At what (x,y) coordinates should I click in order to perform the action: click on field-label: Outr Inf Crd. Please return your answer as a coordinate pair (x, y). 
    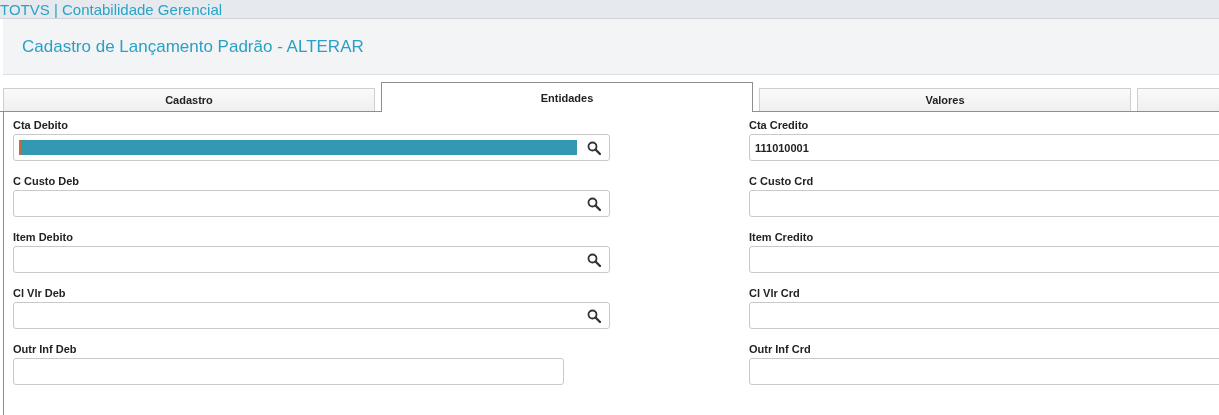
    Looking at the image, I should click on (780, 349).